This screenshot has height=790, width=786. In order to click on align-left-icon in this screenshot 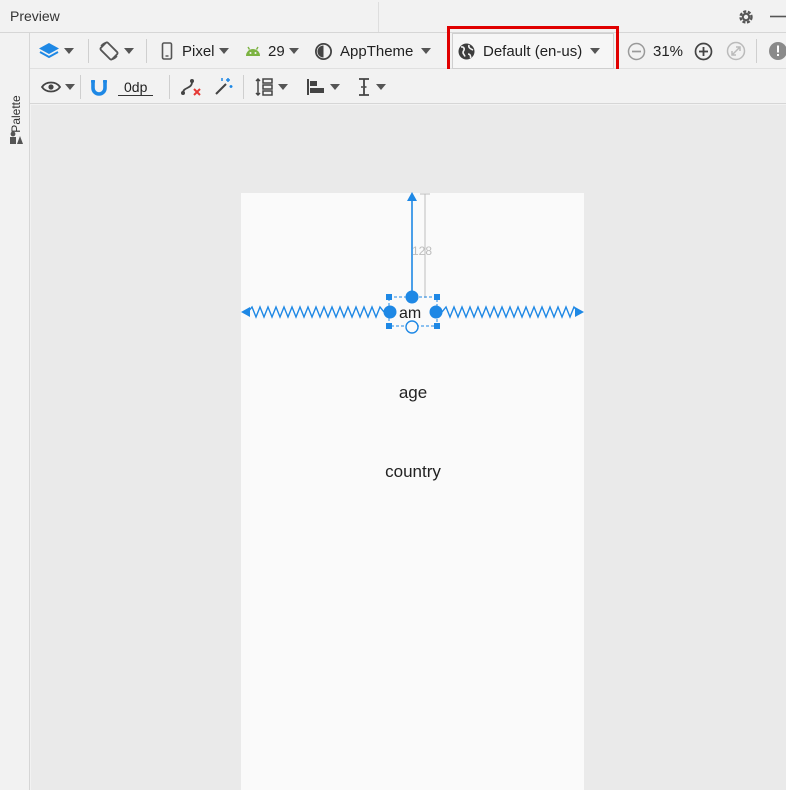, I will do `click(315, 87)`.